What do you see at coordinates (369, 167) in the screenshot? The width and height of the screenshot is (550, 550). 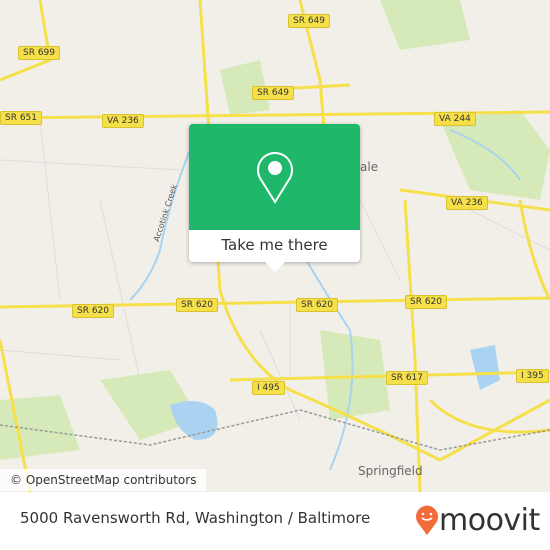 I see `place-label: ale` at bounding box center [369, 167].